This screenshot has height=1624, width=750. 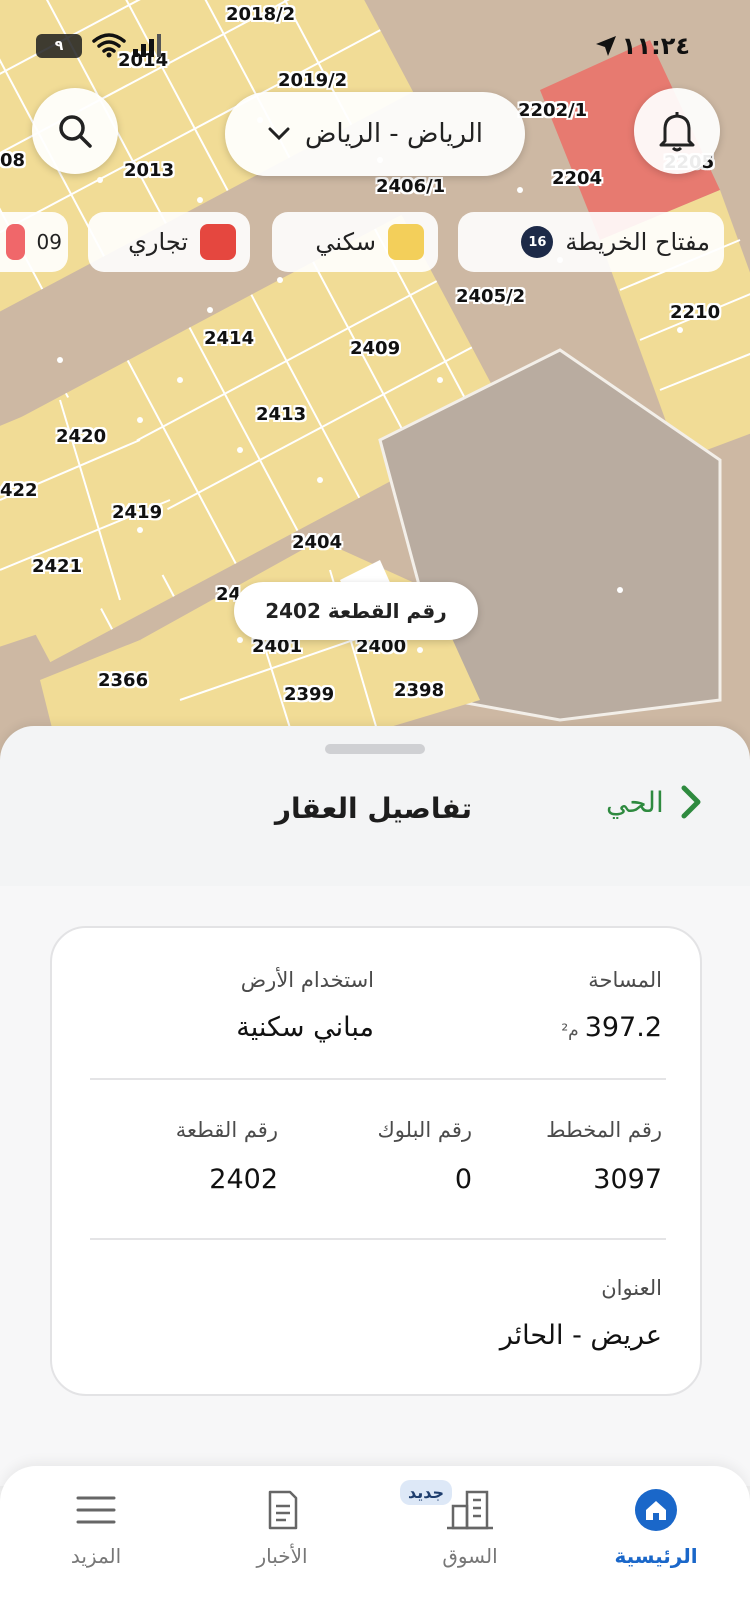 What do you see at coordinates (109, 45) in the screenshot?
I see `wifi-icon` at bounding box center [109, 45].